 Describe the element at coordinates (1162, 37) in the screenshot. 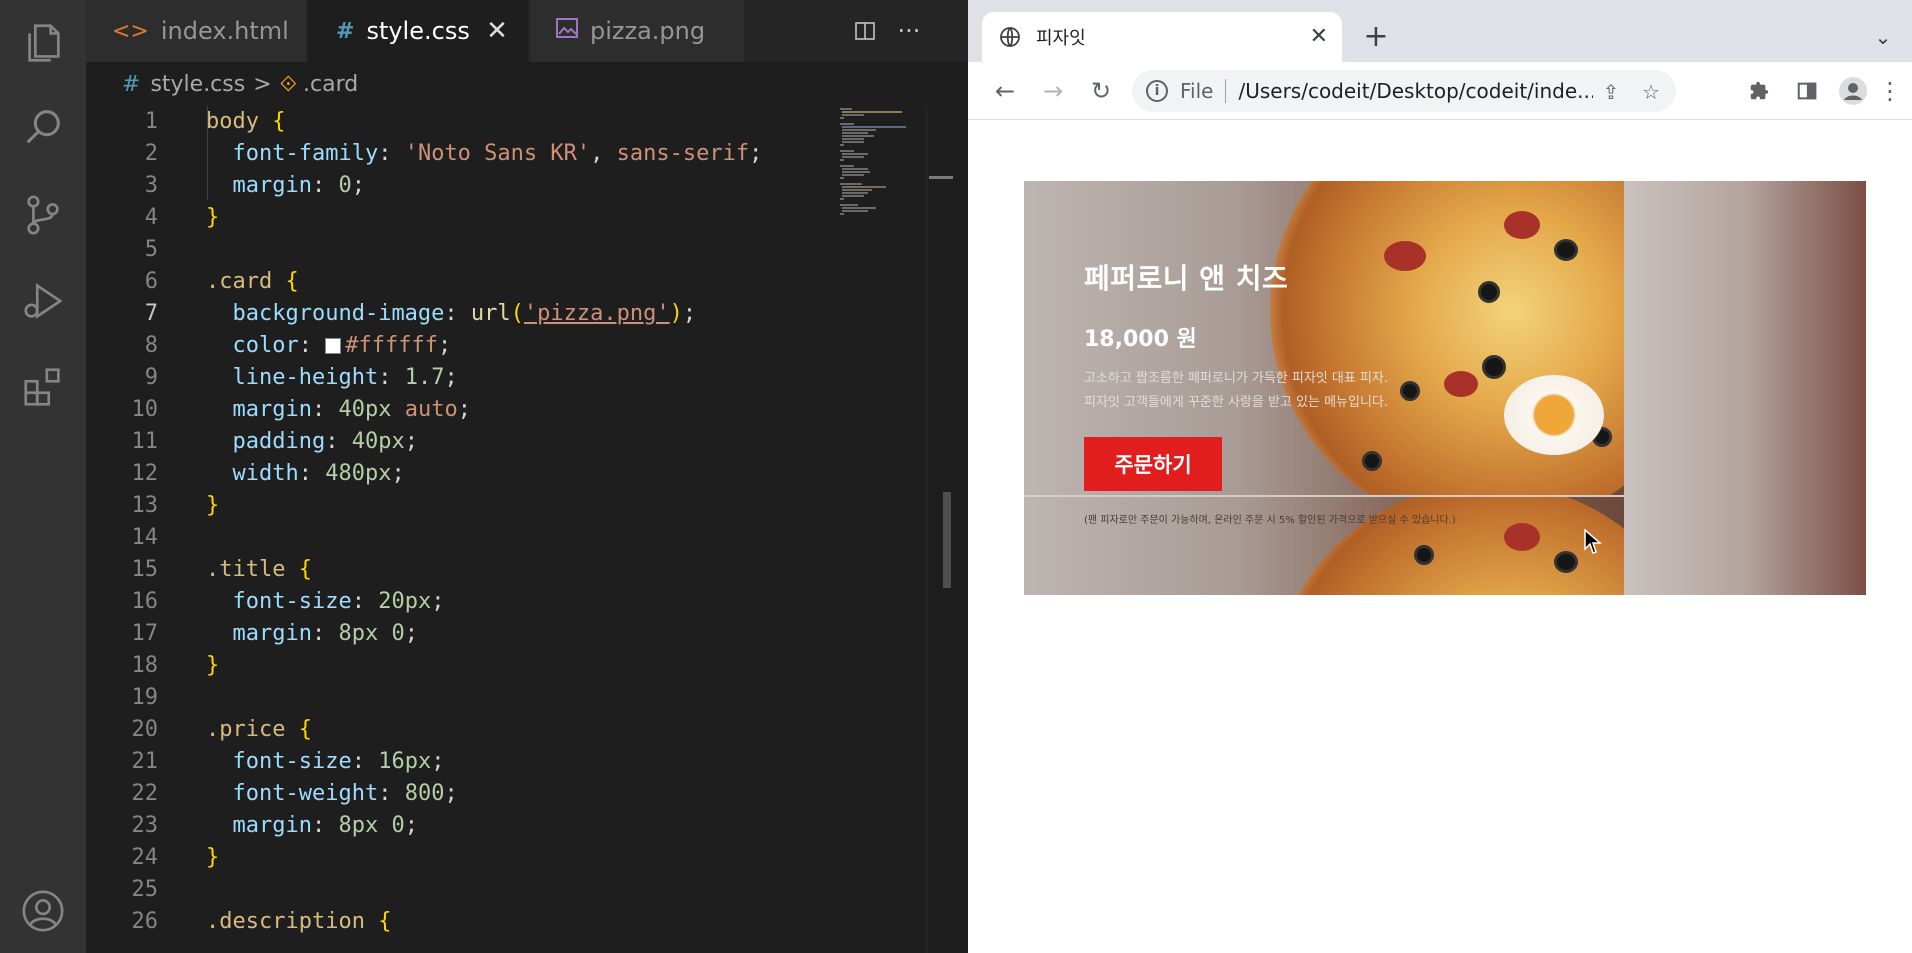

I see `browser-tab: 피자잇 ✕` at that location.